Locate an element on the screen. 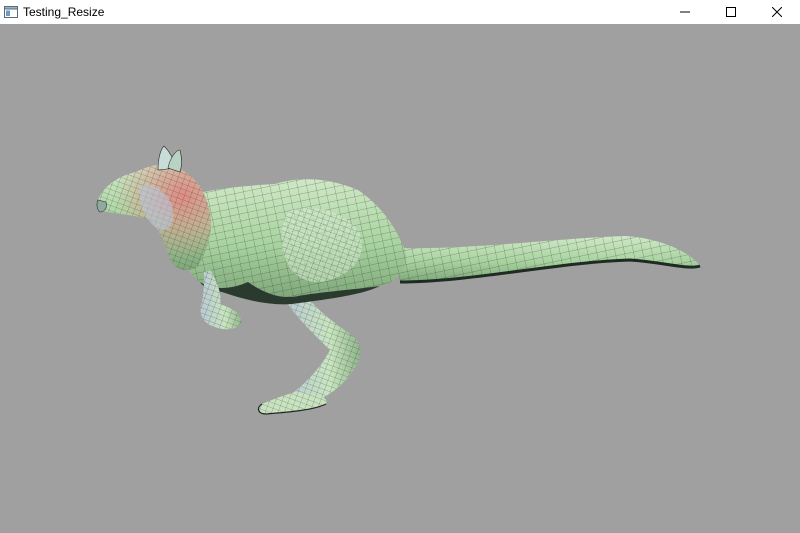 Image resolution: width=800 pixels, height=533 pixels. window-controls is located at coordinates (731, 12).